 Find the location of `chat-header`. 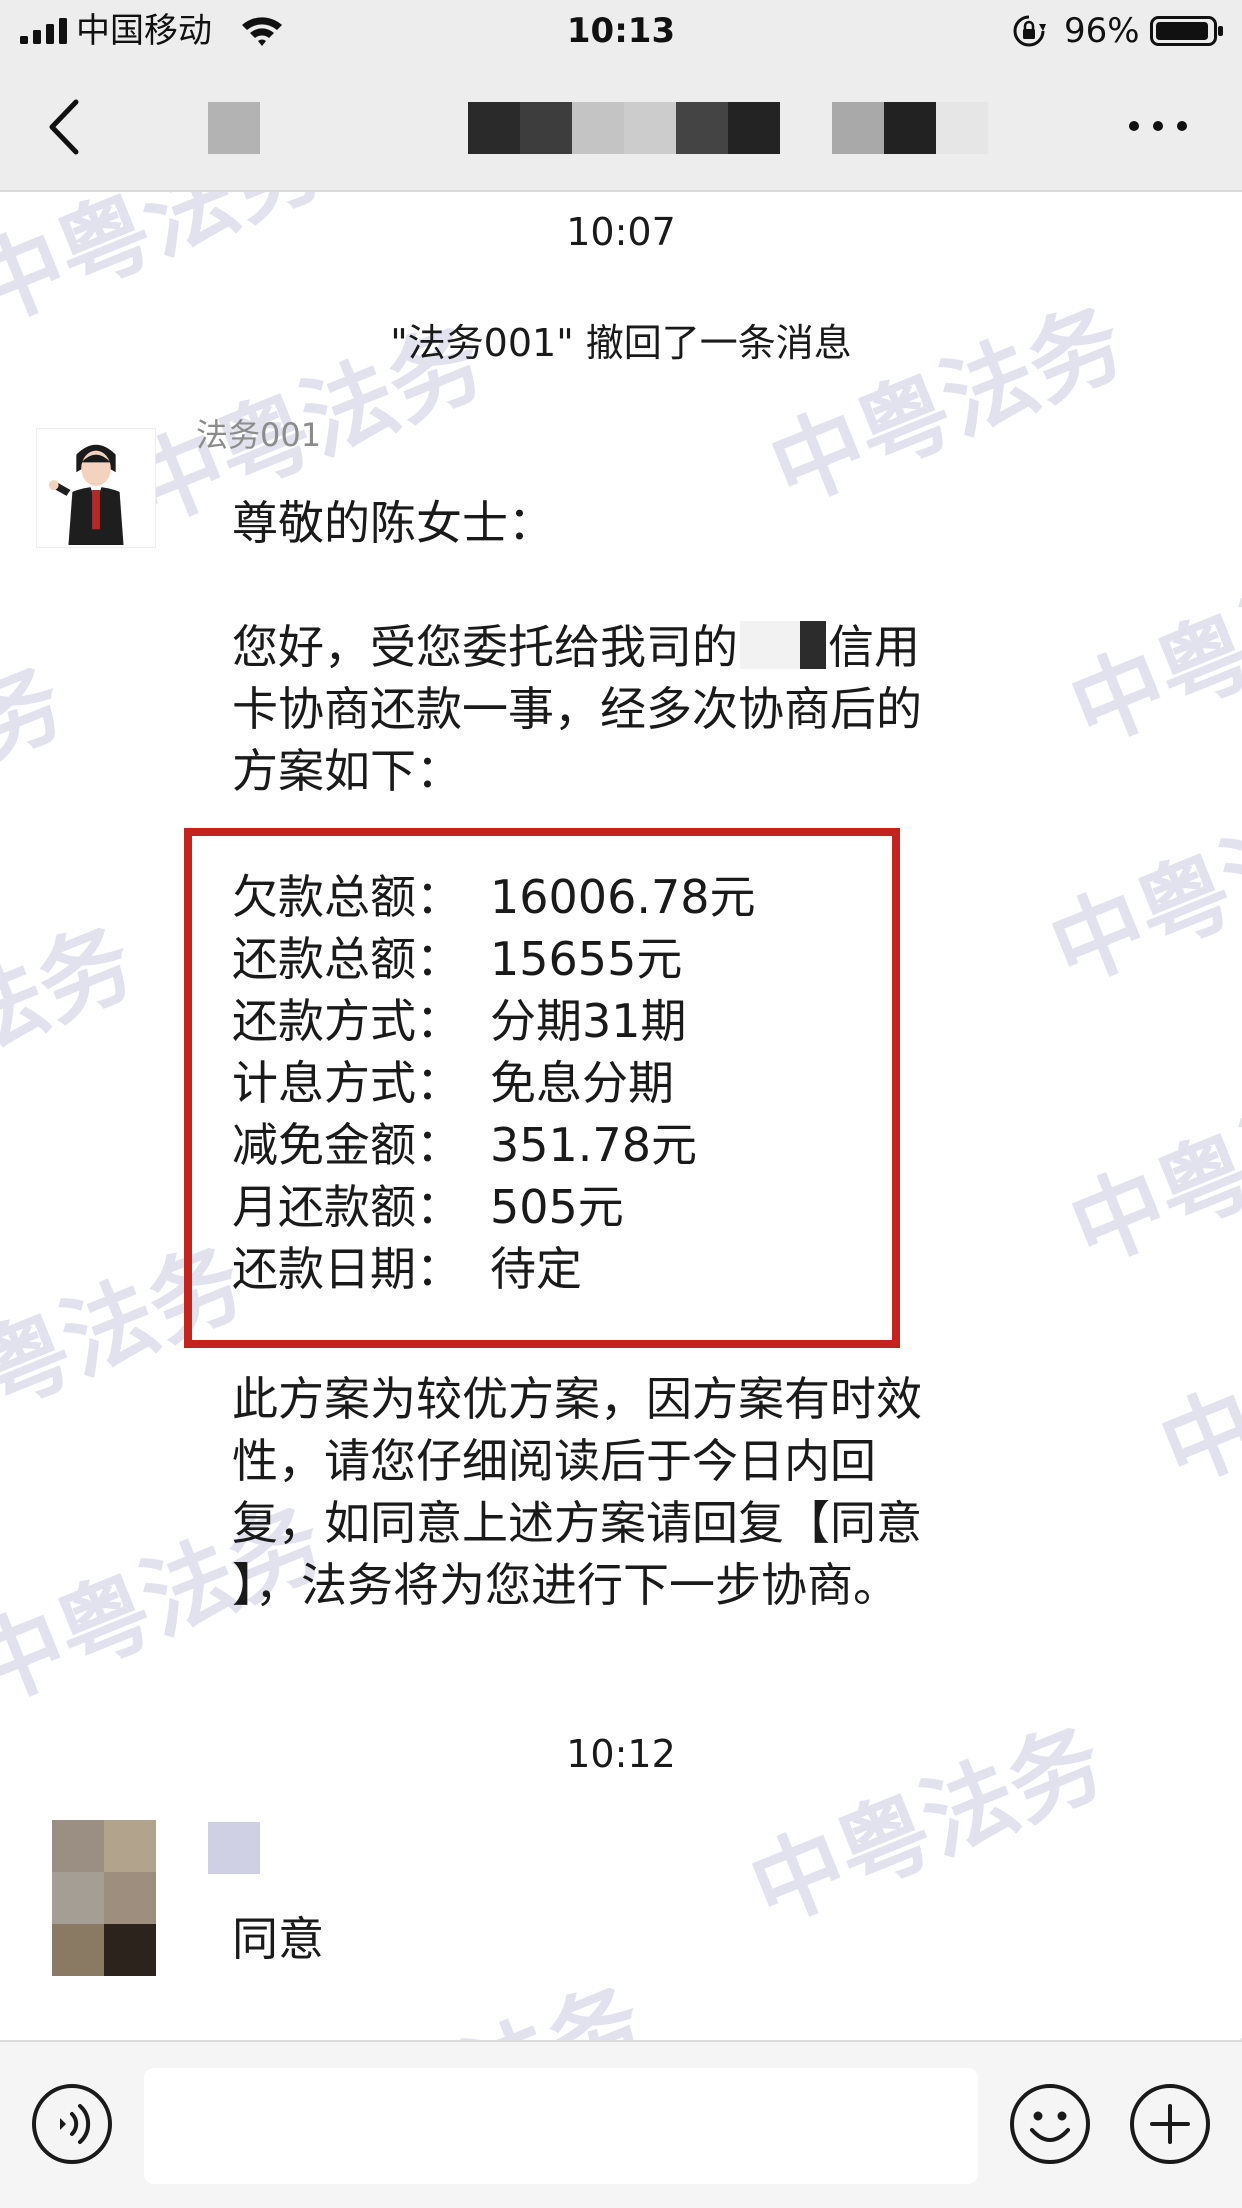

chat-header is located at coordinates (621, 127).